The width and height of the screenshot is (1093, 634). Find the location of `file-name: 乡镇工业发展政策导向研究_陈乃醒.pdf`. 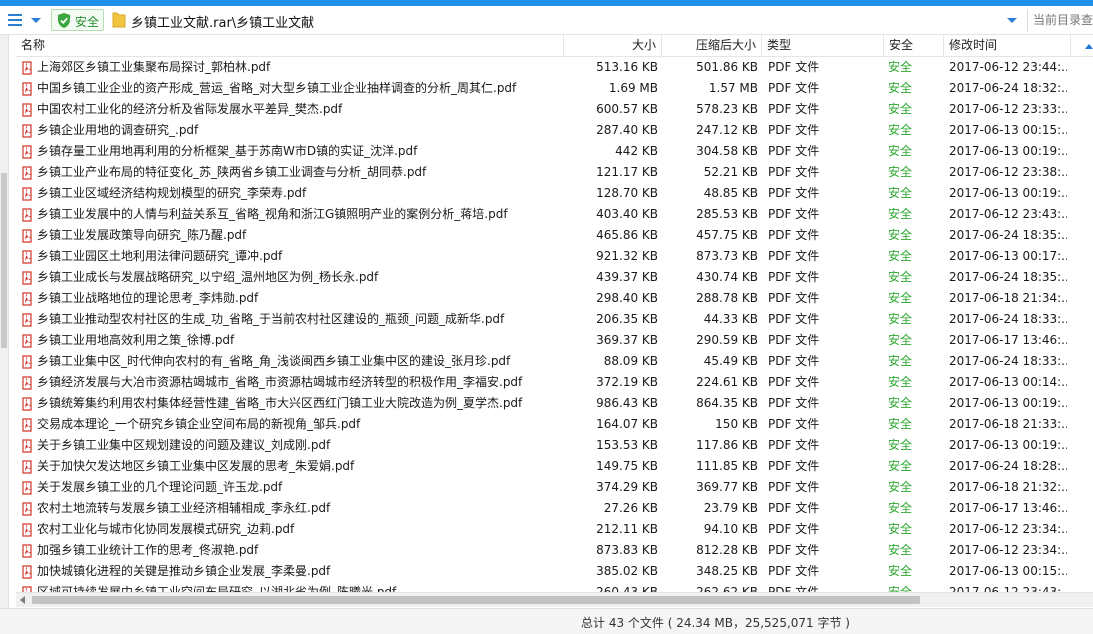

file-name: 乡镇工业发展政策导向研究_陈乃醒.pdf is located at coordinates (142, 235).